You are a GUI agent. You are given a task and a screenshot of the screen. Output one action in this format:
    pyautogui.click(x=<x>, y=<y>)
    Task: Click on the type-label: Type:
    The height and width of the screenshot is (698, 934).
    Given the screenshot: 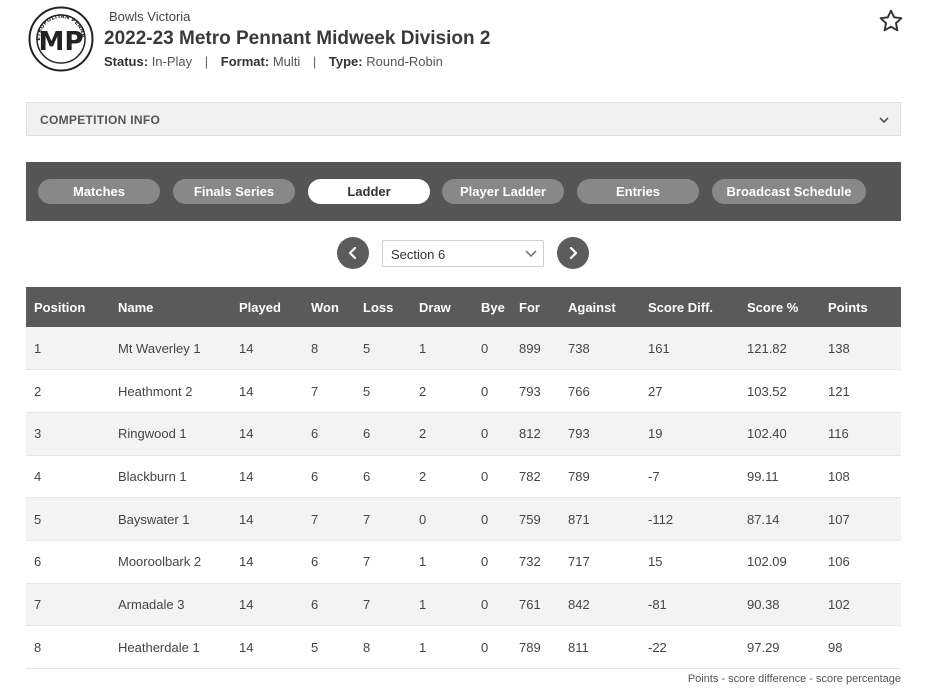 What is the action you would take?
    pyautogui.click(x=345, y=61)
    